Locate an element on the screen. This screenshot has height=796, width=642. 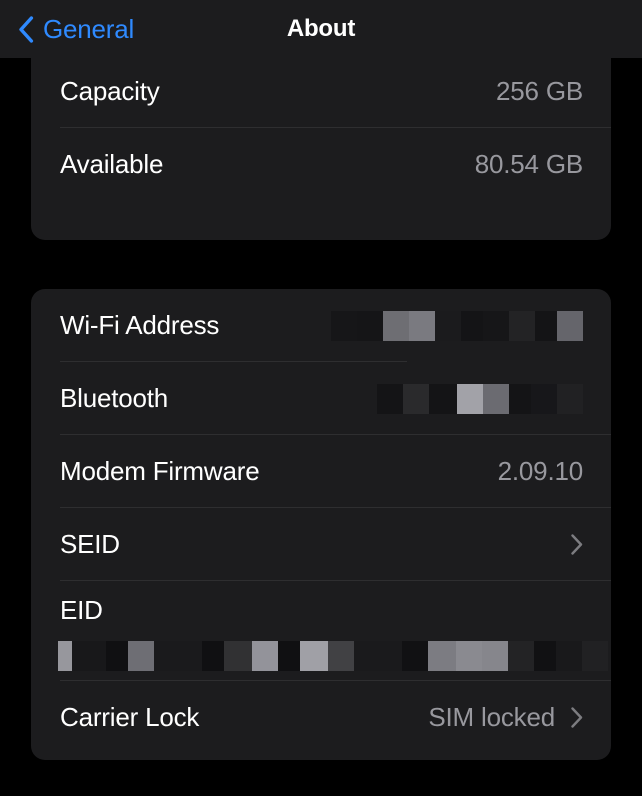
row-bluetooth: Bluetooth is located at coordinates (321, 398).